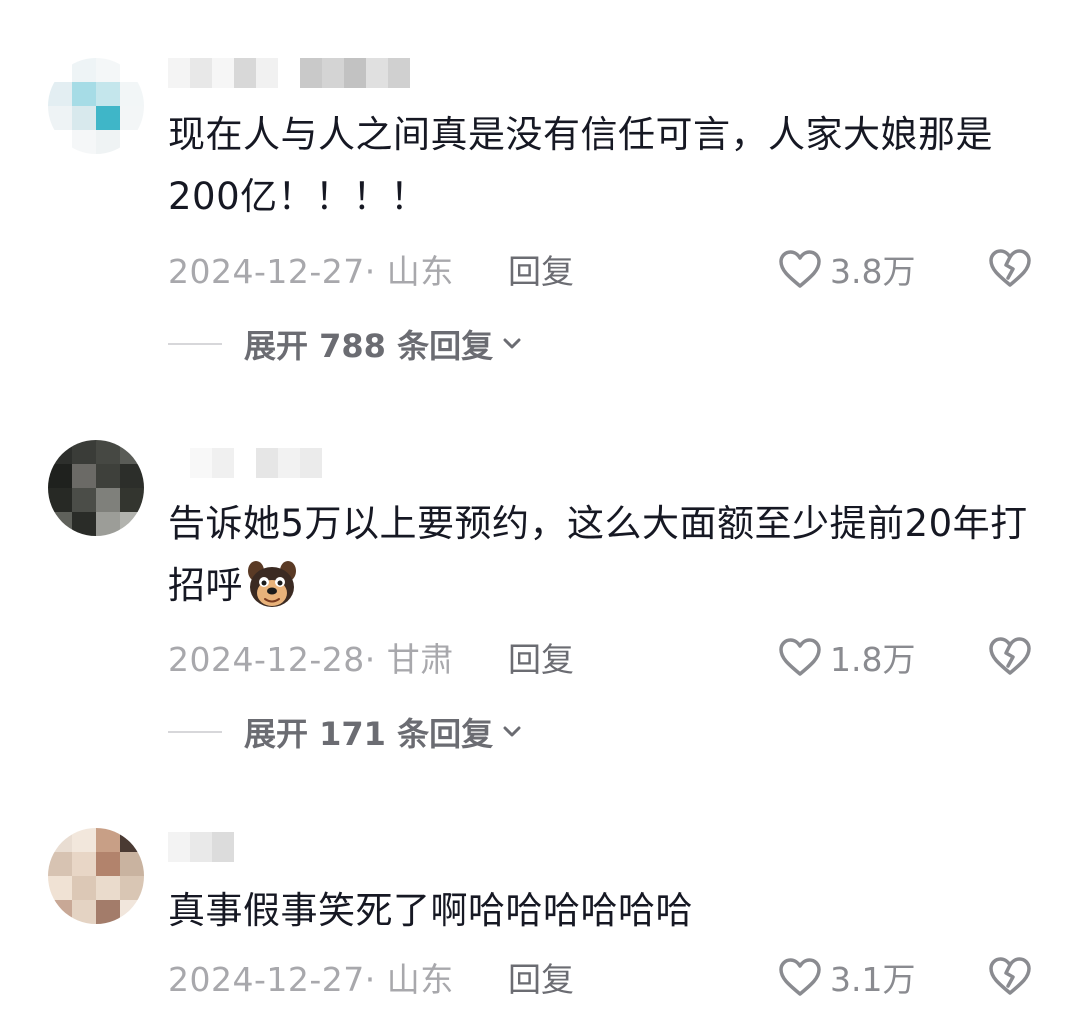 This screenshot has width=1080, height=1009. Describe the element at coordinates (369, 346) in the screenshot. I see `expand-replies-label: 展开 788 条回复` at that location.